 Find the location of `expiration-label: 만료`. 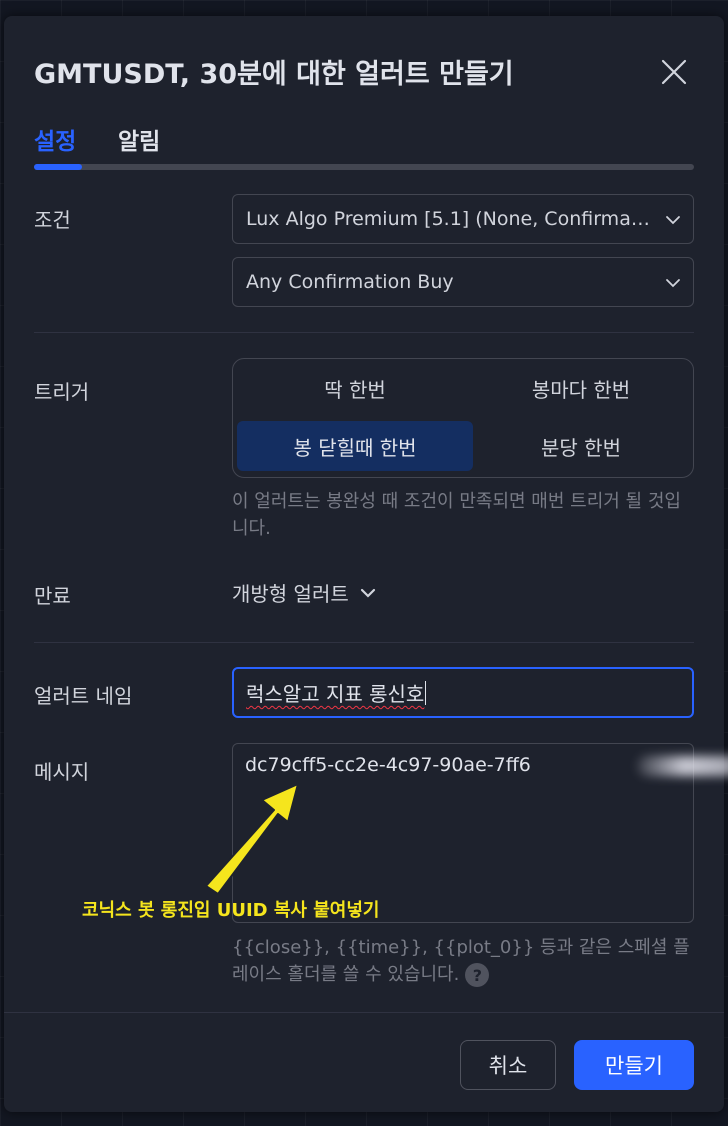

expiration-label: 만료 is located at coordinates (52, 596).